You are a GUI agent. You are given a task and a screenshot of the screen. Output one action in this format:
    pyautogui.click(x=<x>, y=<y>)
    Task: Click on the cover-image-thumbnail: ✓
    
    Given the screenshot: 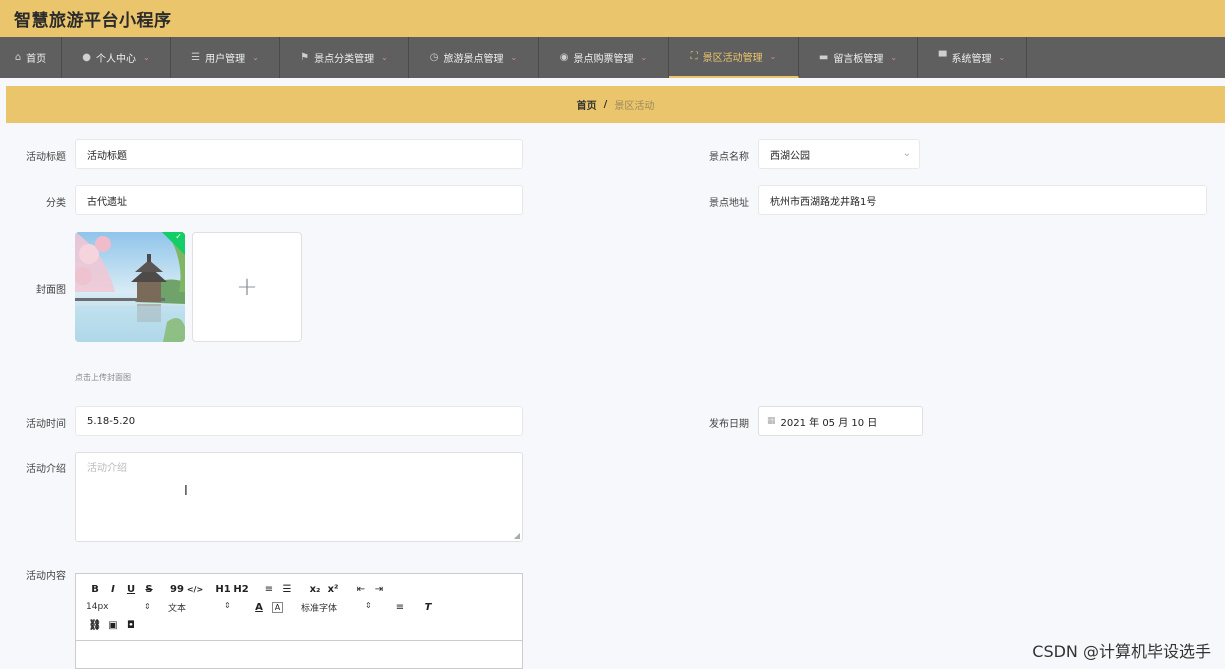 What is the action you would take?
    pyautogui.click(x=130, y=287)
    